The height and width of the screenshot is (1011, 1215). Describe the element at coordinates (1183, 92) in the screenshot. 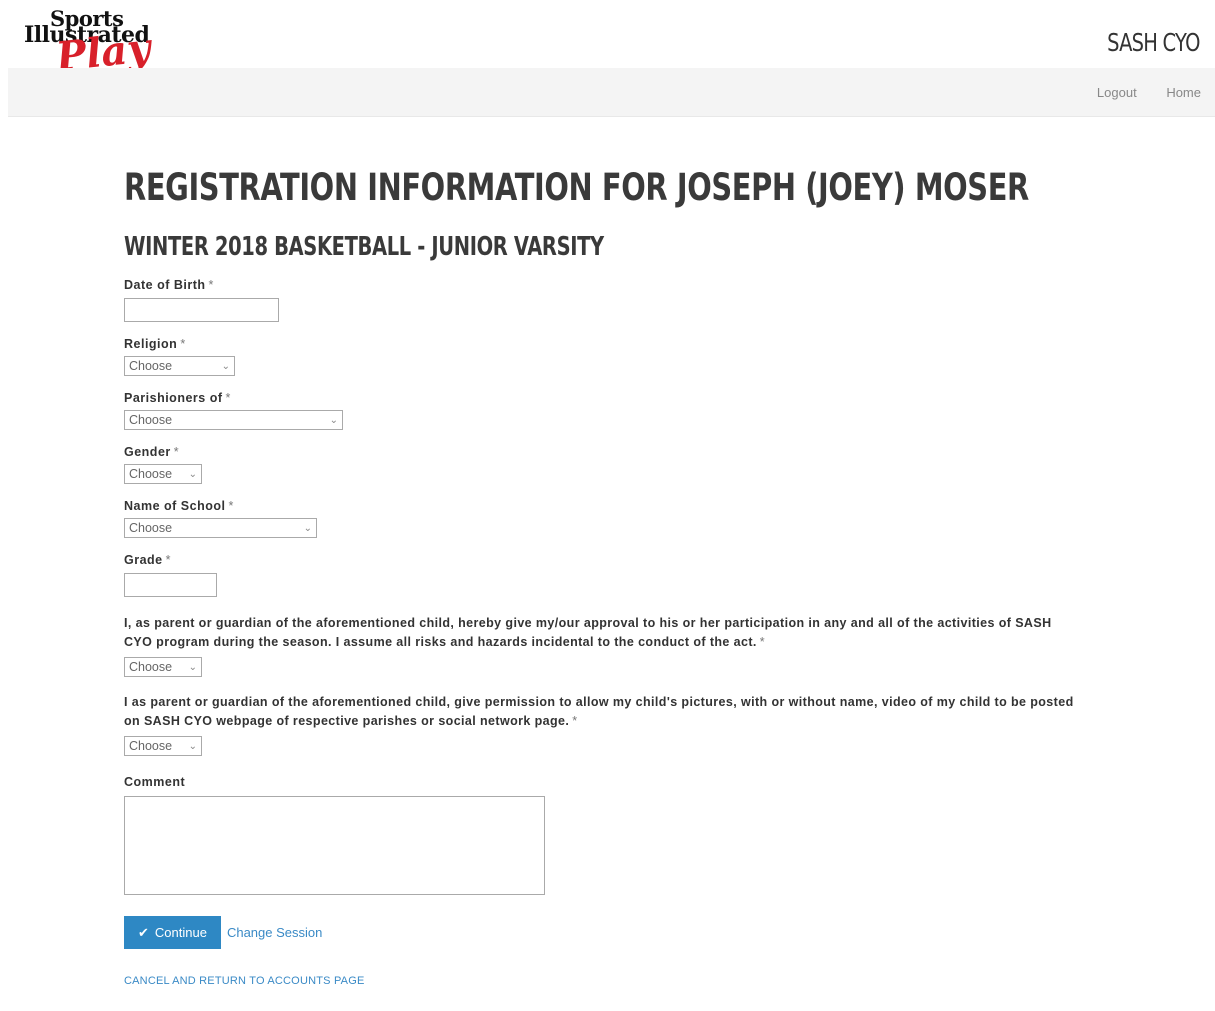

I see `home-link: Home` at that location.